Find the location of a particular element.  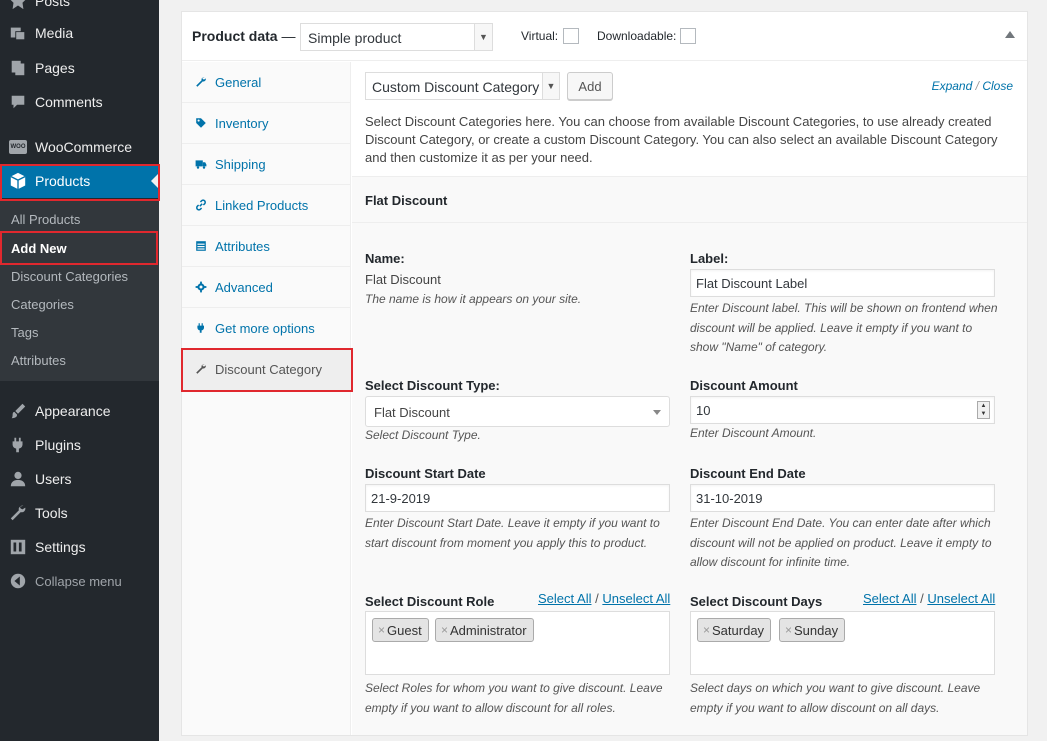

role-chip-administrator: × Administrator is located at coordinates (484, 630).